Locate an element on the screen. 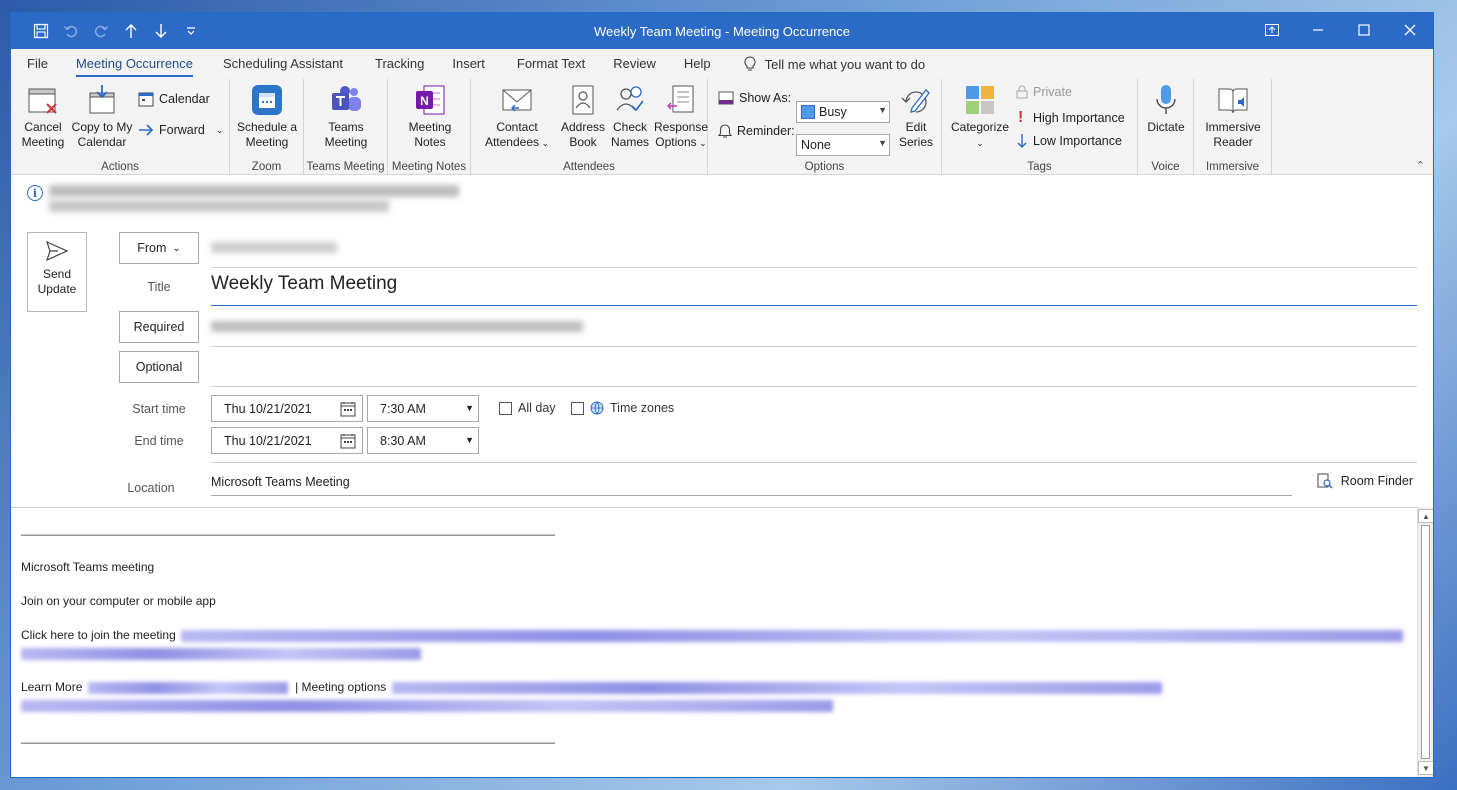  group-meeting-notes: N Meeting Notes Meeting Notes is located at coordinates (429, 127).